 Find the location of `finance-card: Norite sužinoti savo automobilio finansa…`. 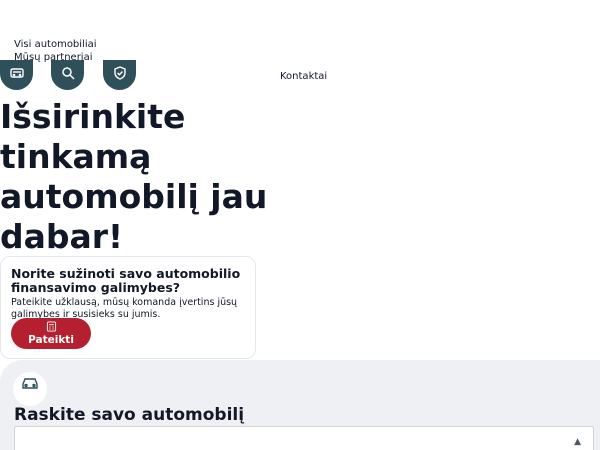

finance-card: Norite sužinoti savo automobilio finansa… is located at coordinates (128, 307).